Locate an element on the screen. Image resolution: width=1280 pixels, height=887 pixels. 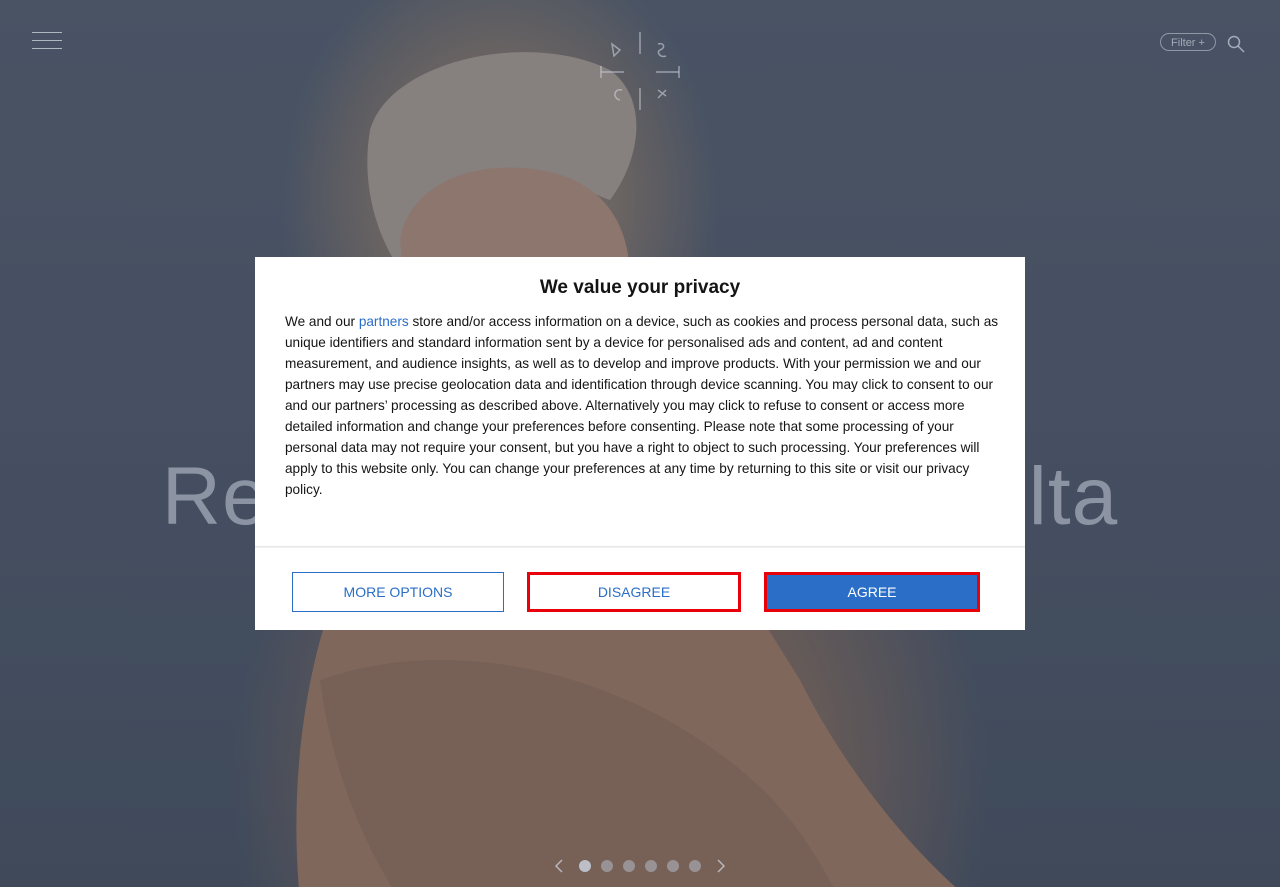
carousel-prev-button is located at coordinates (559, 866).